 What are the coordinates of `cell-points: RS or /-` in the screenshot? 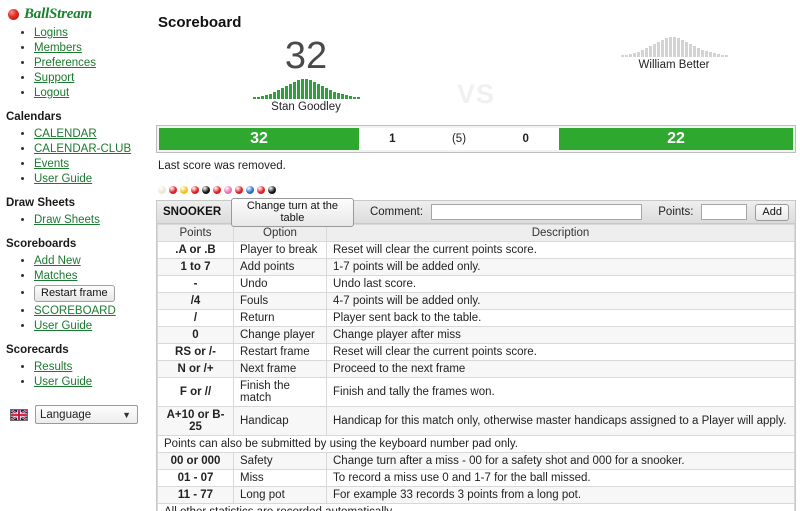 It's located at (195, 352).